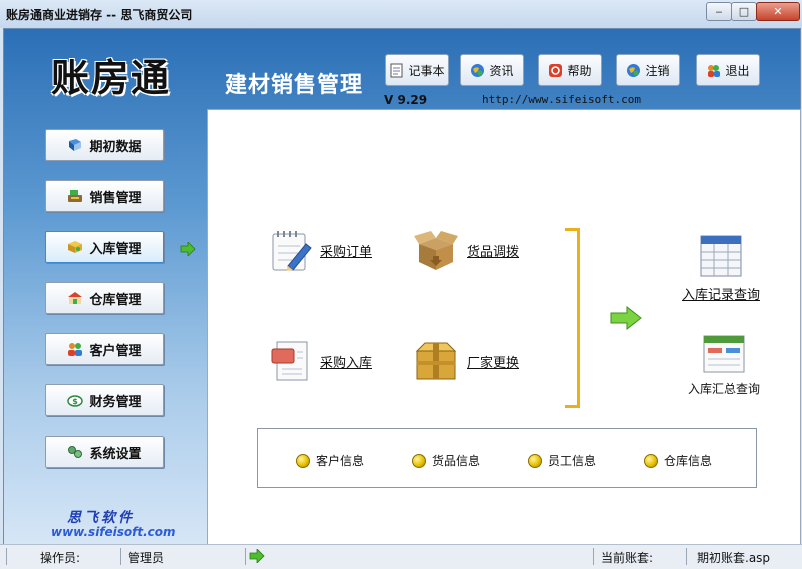  What do you see at coordinates (75, 298) in the screenshot?
I see `warehouse-icon` at bounding box center [75, 298].